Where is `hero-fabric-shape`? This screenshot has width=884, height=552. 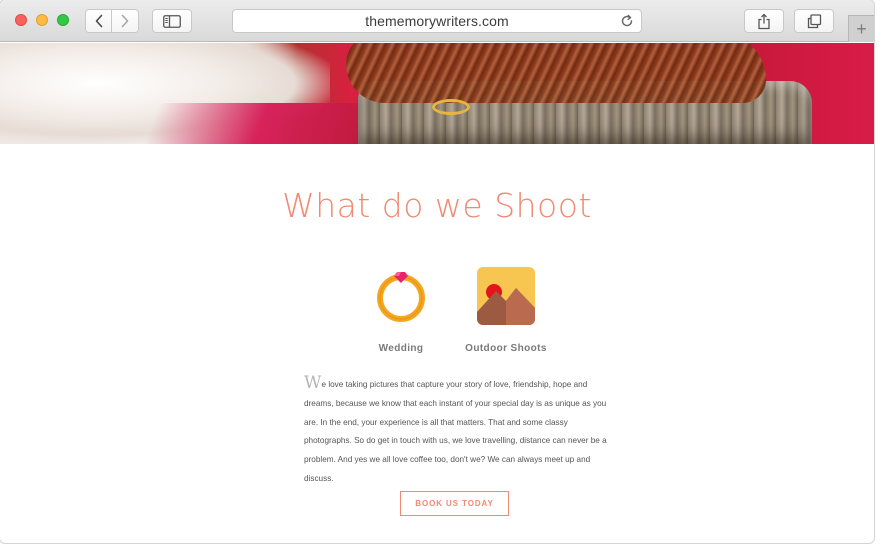
hero-fabric-shape is located at coordinates (260, 123).